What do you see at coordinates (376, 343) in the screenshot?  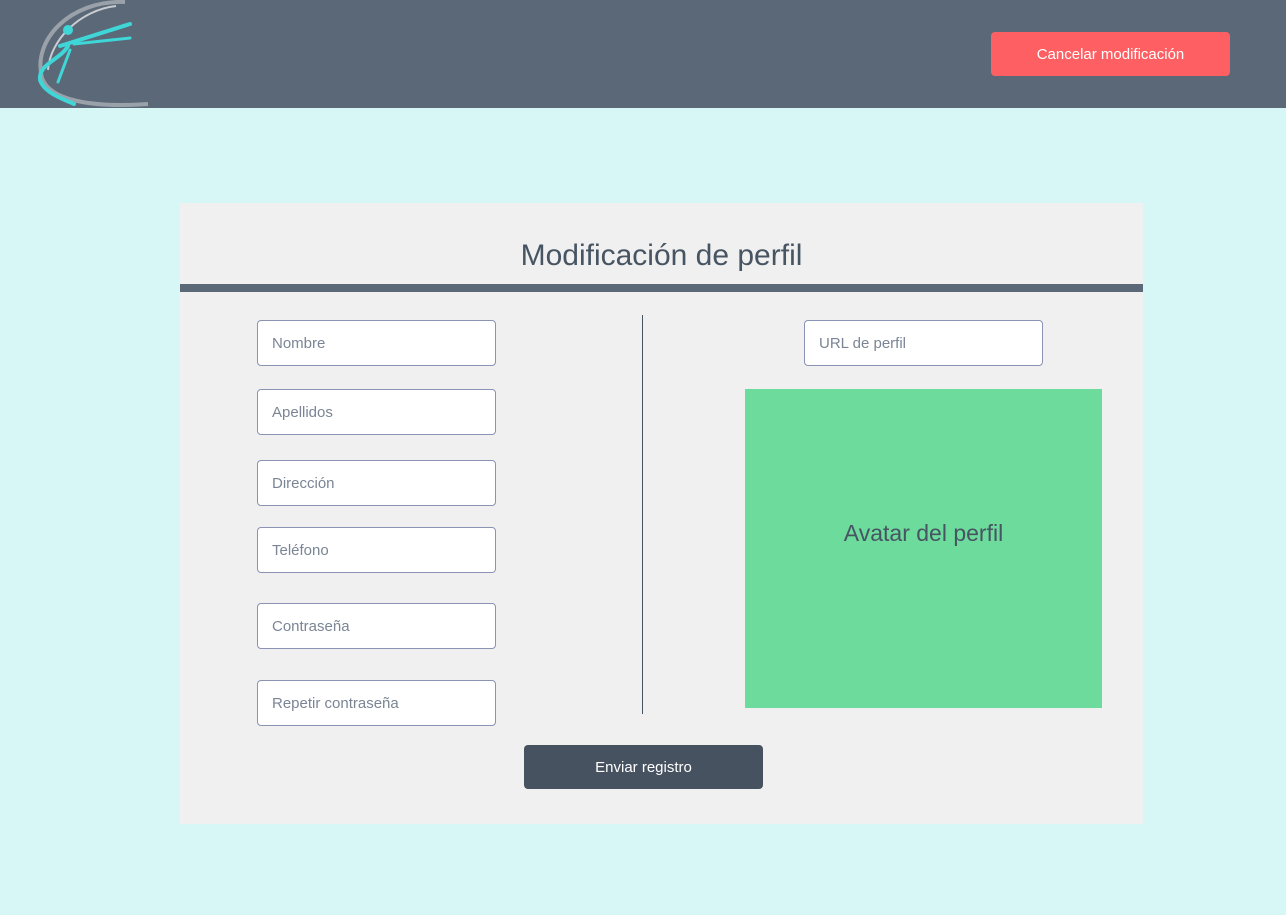 I see `nombre-input` at bounding box center [376, 343].